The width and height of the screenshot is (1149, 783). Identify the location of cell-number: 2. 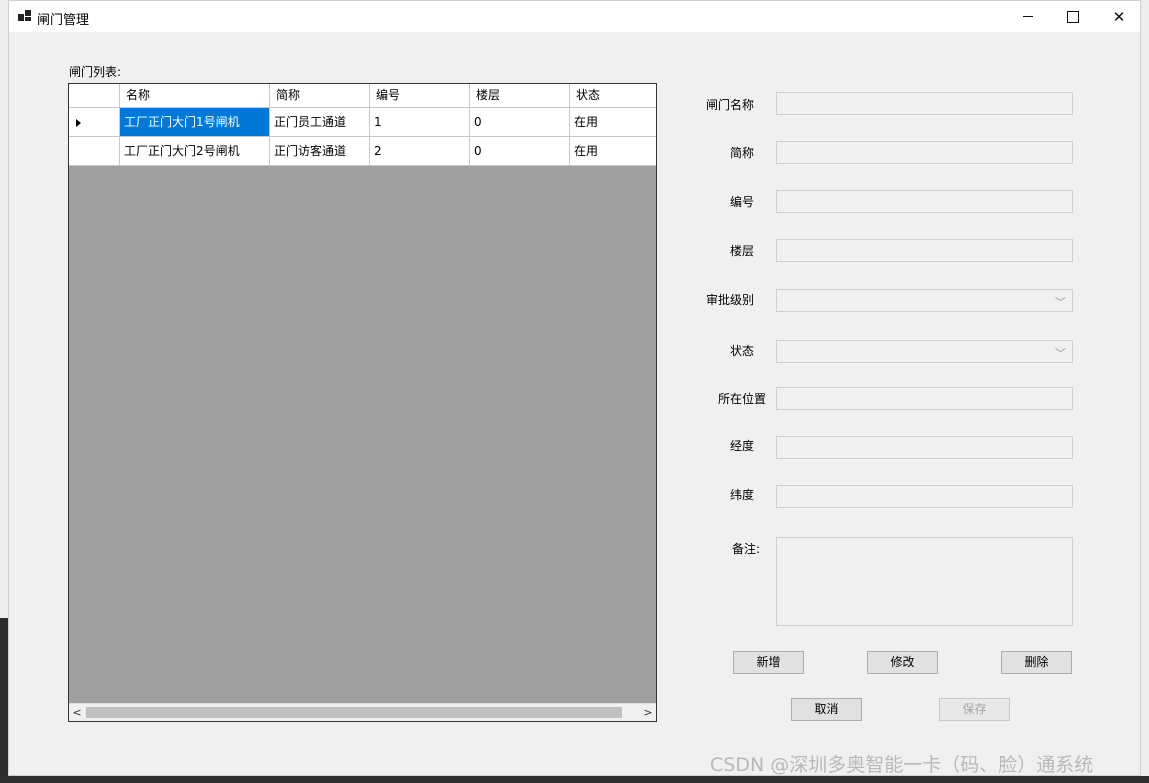
(420, 151).